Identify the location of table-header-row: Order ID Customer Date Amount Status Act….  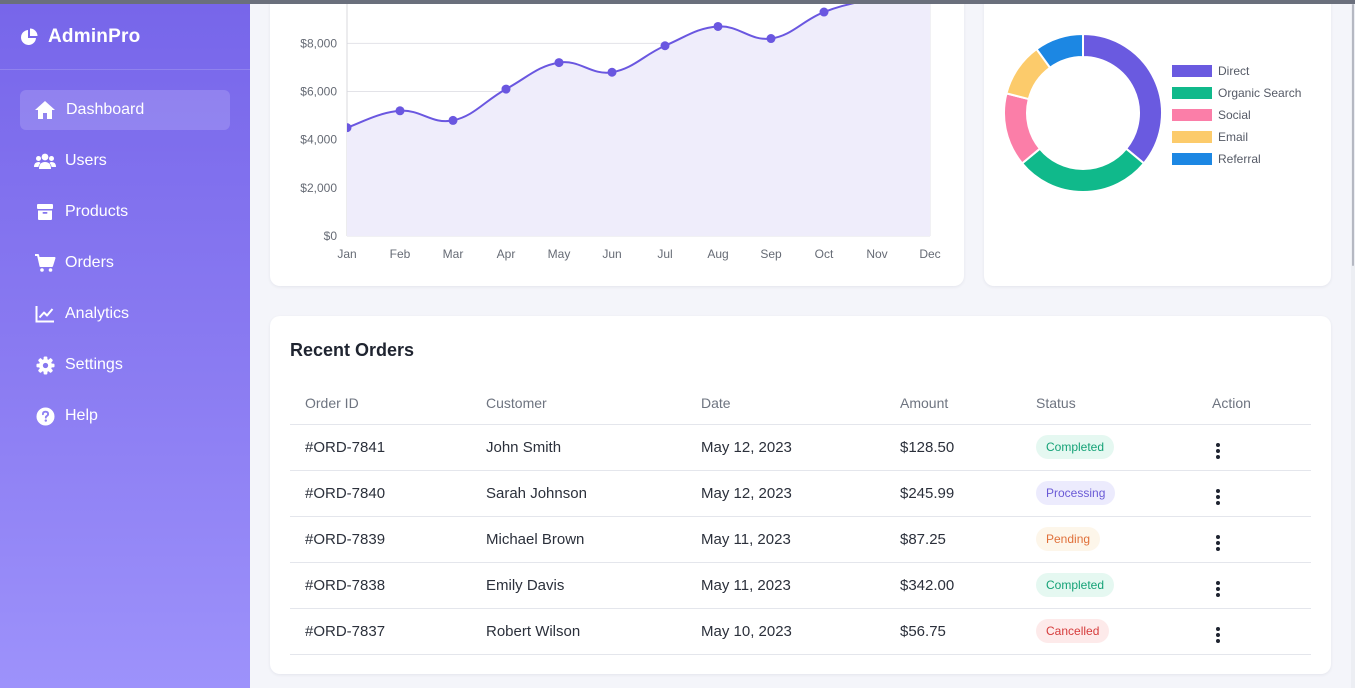
(800, 403).